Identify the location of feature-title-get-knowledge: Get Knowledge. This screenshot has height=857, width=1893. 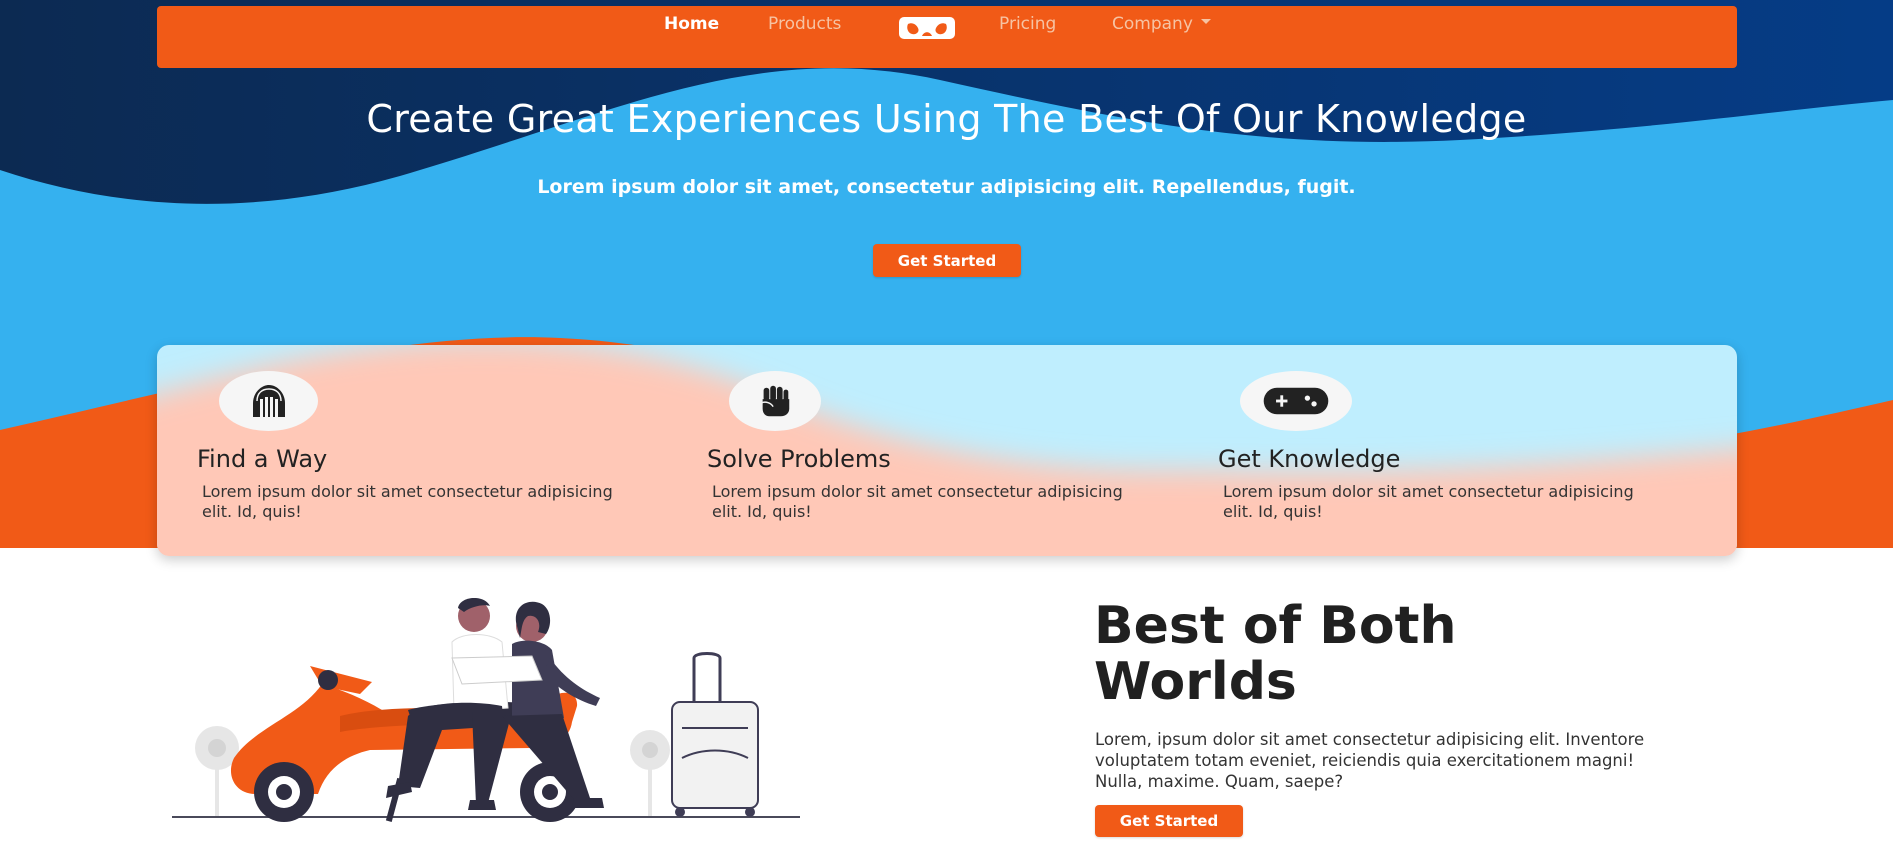
(1309, 459).